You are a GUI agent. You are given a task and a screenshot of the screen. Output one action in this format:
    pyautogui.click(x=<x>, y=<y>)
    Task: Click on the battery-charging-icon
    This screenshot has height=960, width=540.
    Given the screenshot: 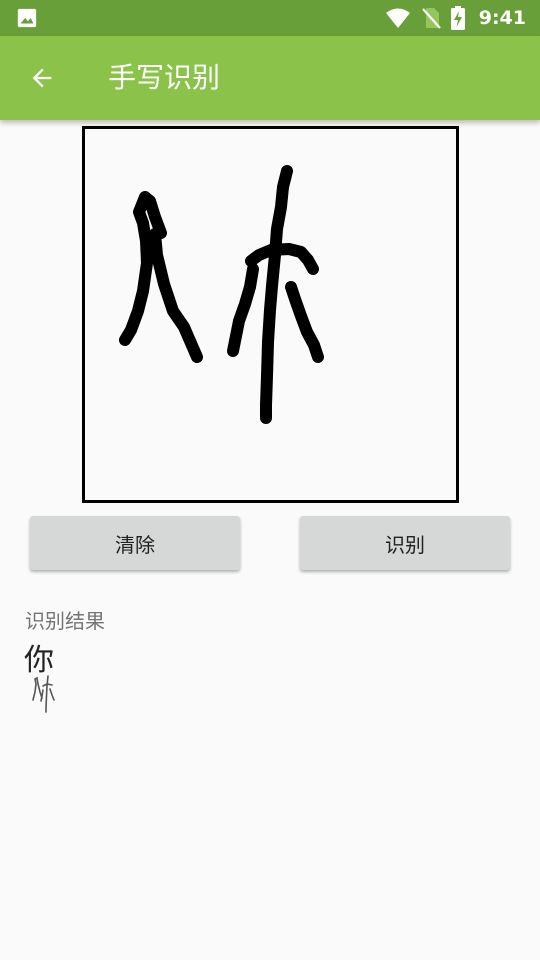 What is the action you would take?
    pyautogui.click(x=457, y=18)
    